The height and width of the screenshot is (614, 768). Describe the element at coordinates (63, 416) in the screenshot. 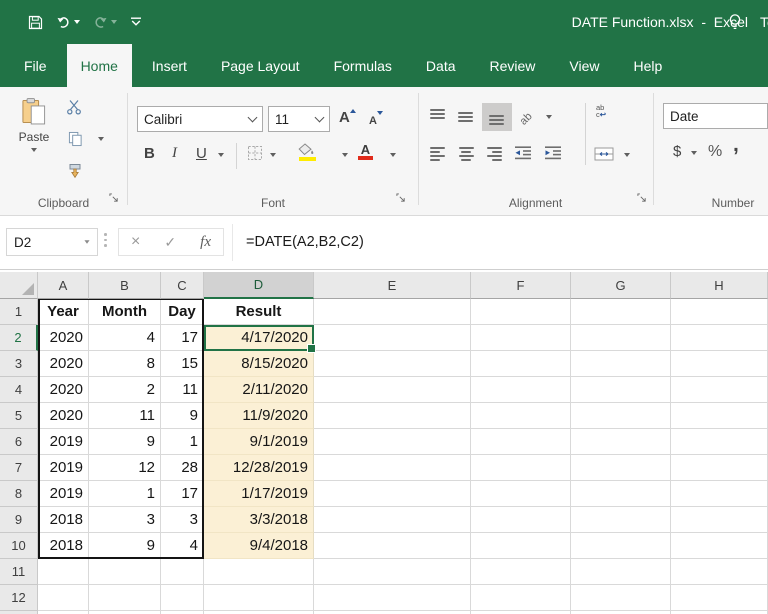

I see `cell-A5: 2020` at that location.